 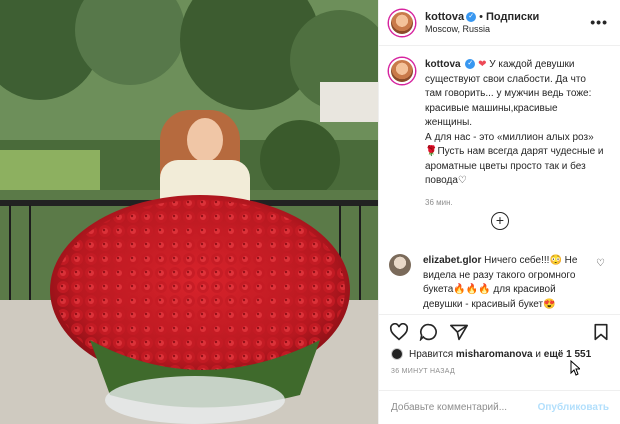 I want to click on heart-emoji-icon: ❤, so click(x=482, y=64).